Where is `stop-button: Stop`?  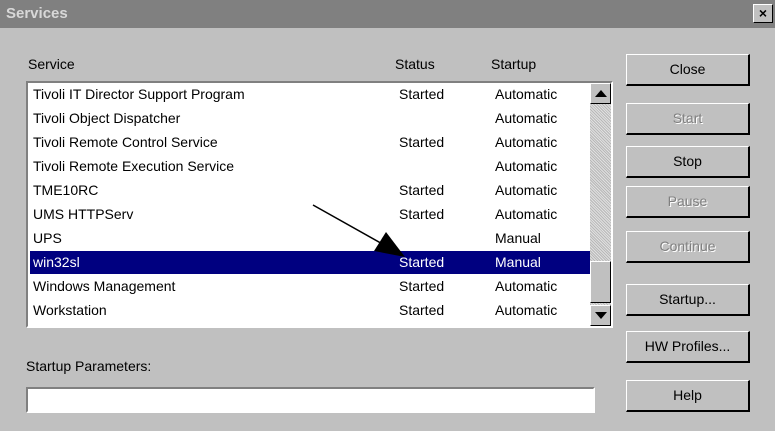
stop-button: Stop is located at coordinates (688, 162).